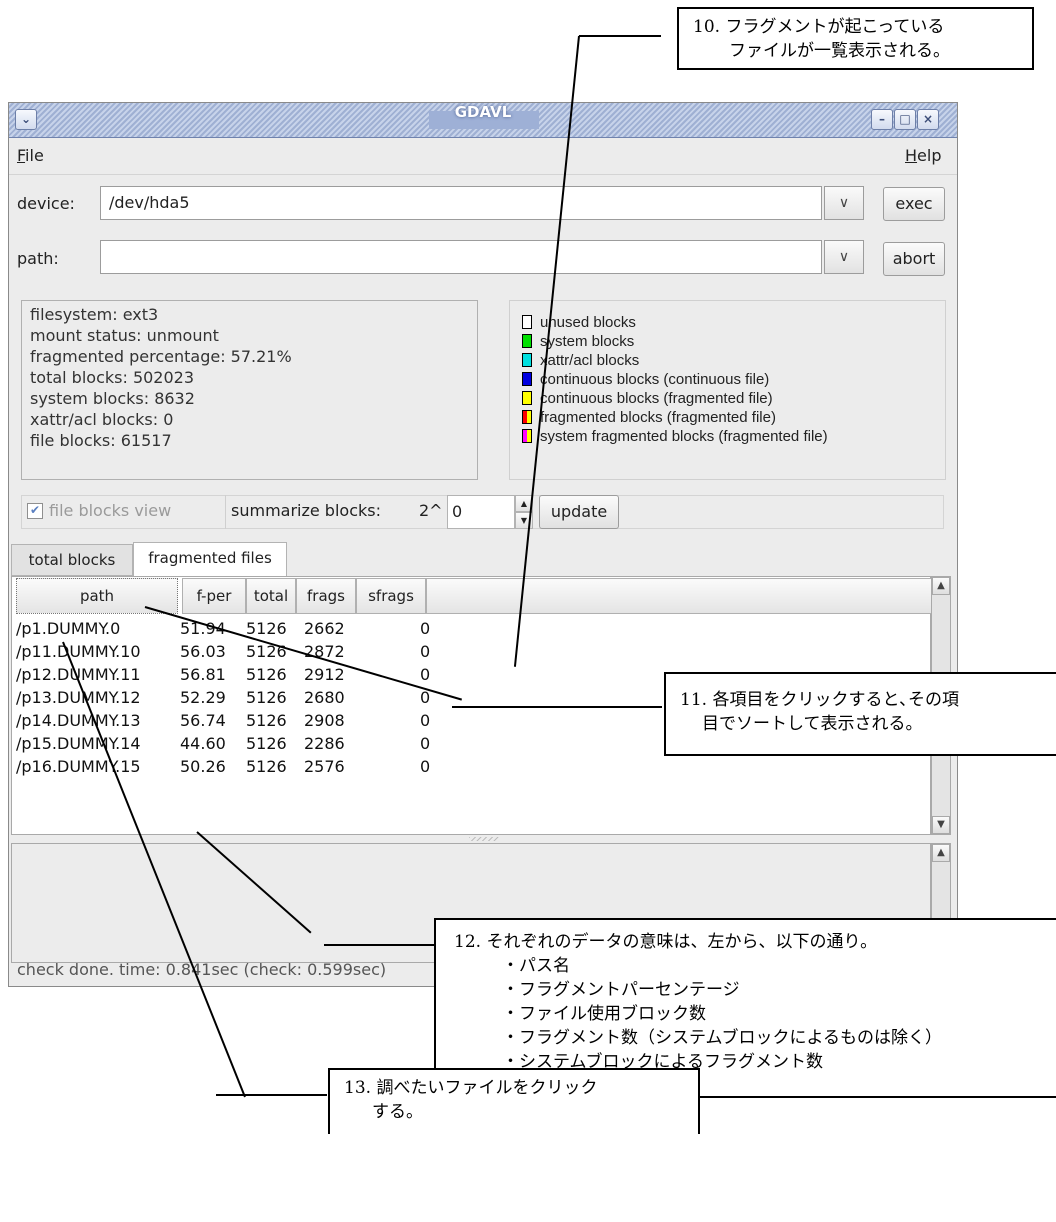 Image resolution: width=1056 pixels, height=1222 pixels. What do you see at coordinates (819, 700) in the screenshot?
I see `callout-text: 11. 各項目をクリックすると､その項` at bounding box center [819, 700].